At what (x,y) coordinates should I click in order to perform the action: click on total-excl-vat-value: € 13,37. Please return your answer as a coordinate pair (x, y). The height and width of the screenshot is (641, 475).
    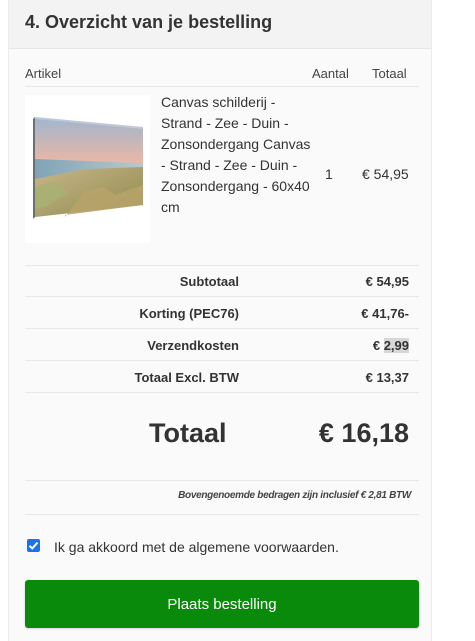
    Looking at the image, I should click on (387, 377).